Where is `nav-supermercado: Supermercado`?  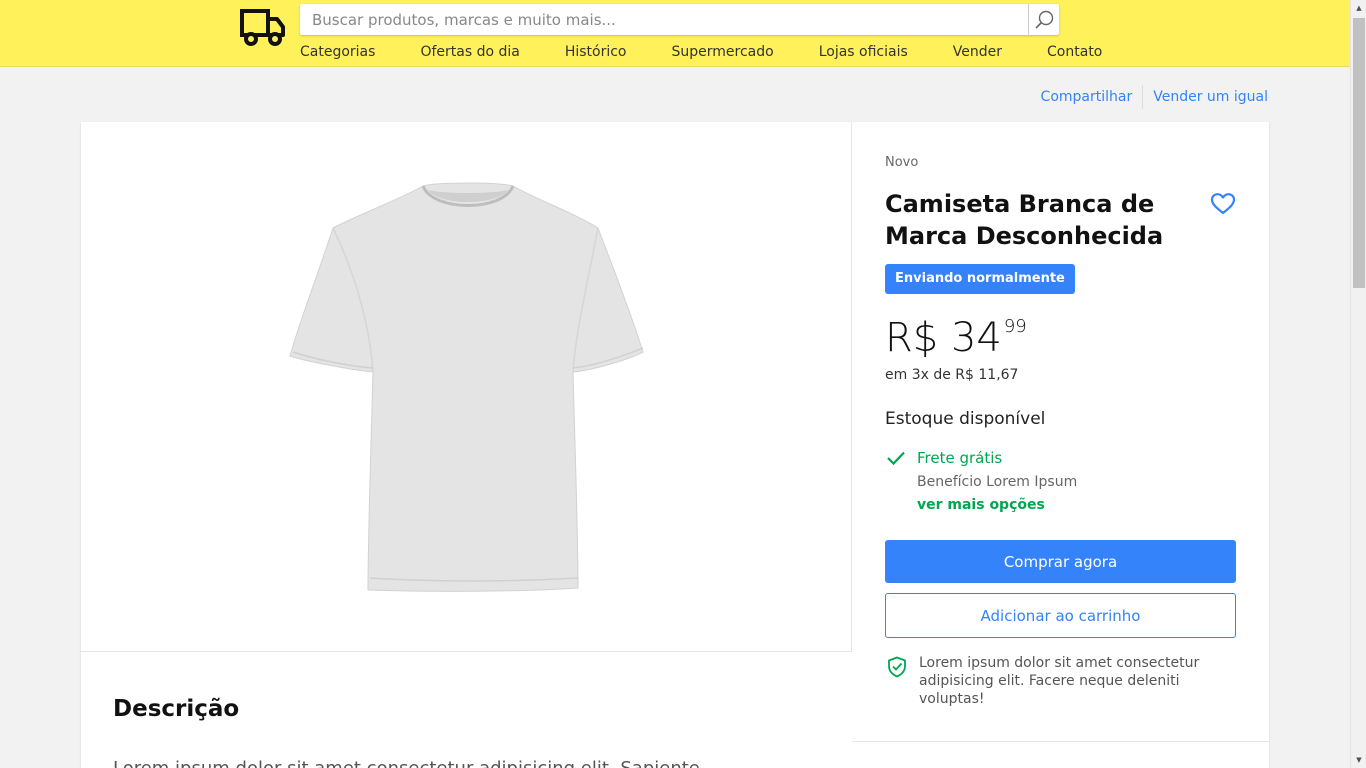
nav-supermercado: Supermercado is located at coordinates (723, 54).